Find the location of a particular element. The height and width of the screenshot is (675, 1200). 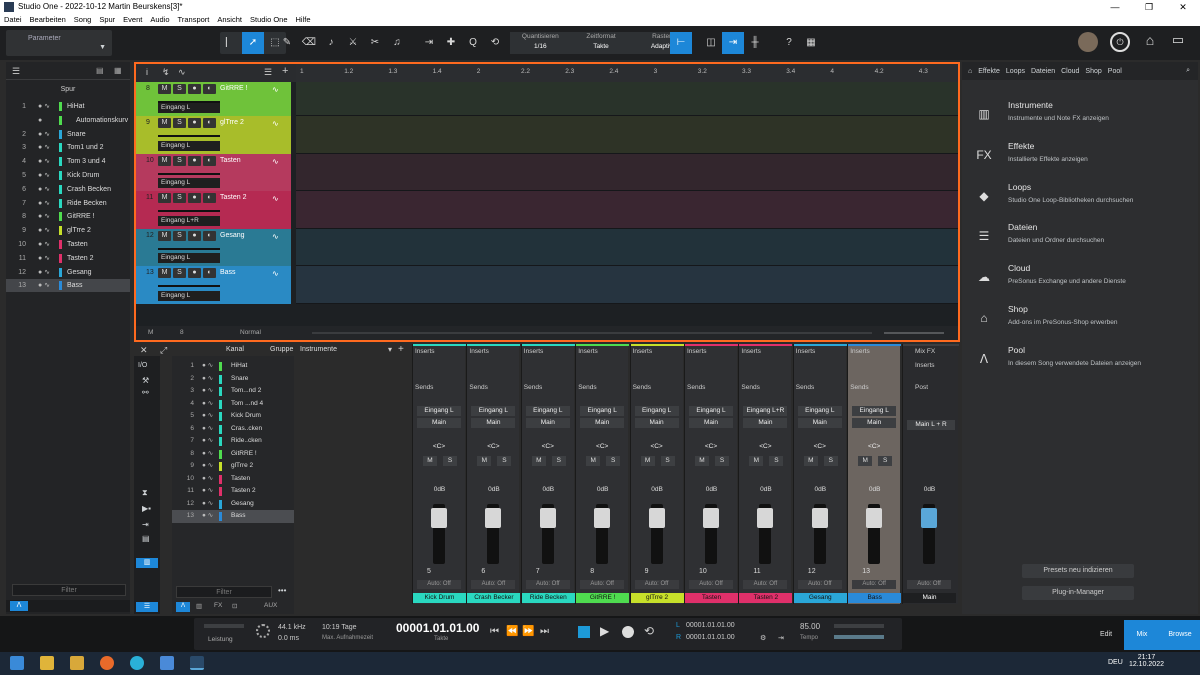

parameter-panel: Parameter ▼ is located at coordinates (59, 43).